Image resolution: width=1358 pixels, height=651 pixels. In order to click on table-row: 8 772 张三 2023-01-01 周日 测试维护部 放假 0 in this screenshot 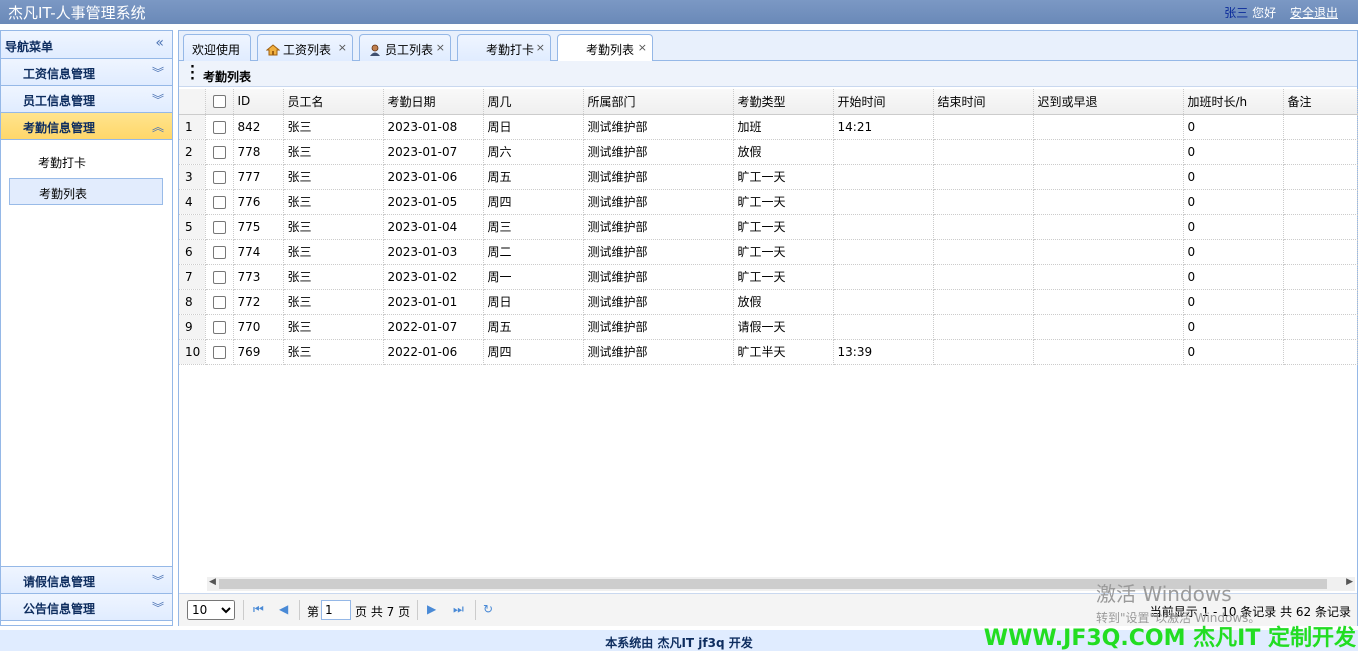, I will do `click(768, 302)`.